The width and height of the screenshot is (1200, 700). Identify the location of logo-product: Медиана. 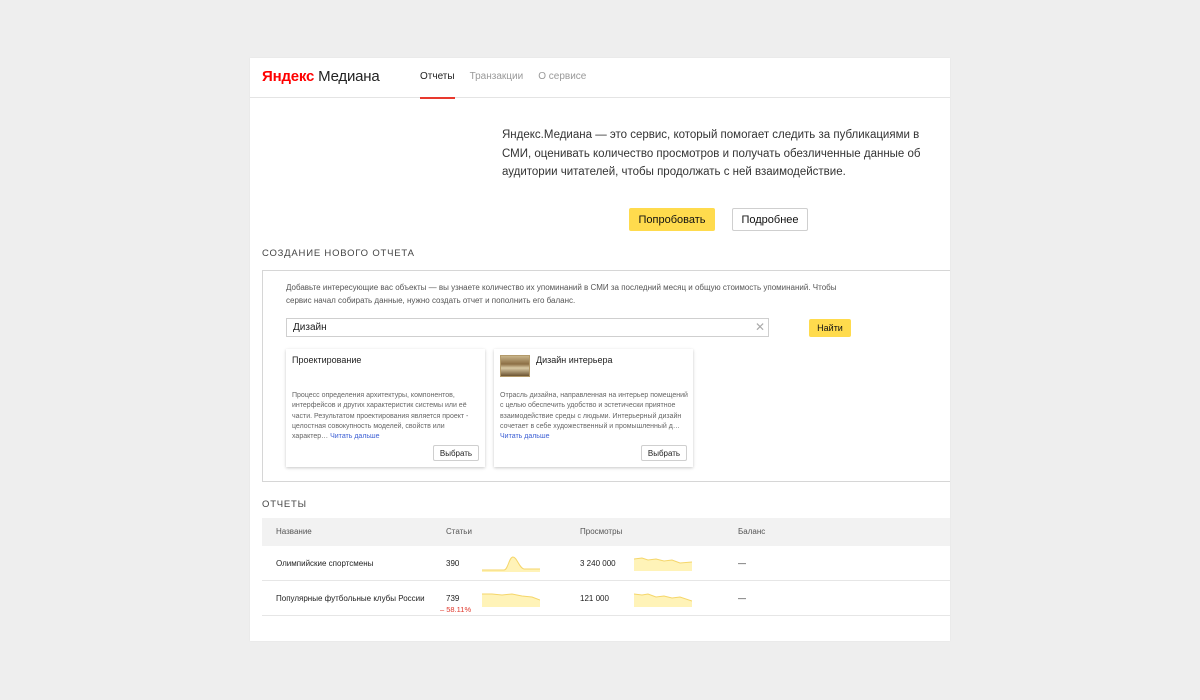
(349, 76).